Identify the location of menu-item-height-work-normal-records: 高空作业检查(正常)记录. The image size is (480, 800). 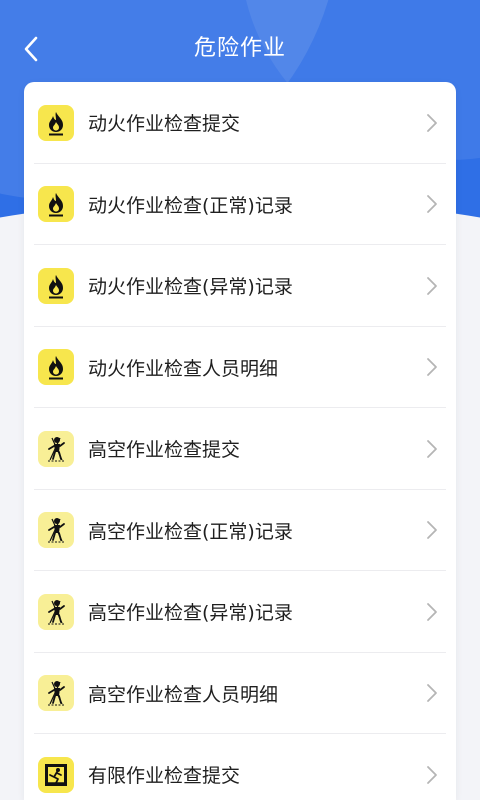
(240, 531).